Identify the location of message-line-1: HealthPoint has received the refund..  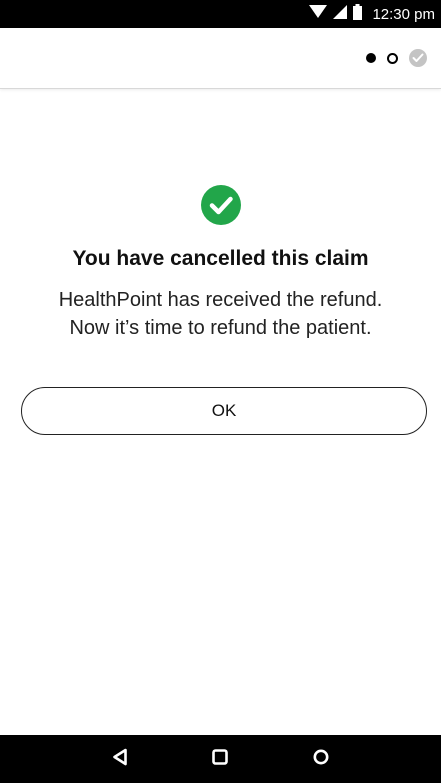
(220, 300).